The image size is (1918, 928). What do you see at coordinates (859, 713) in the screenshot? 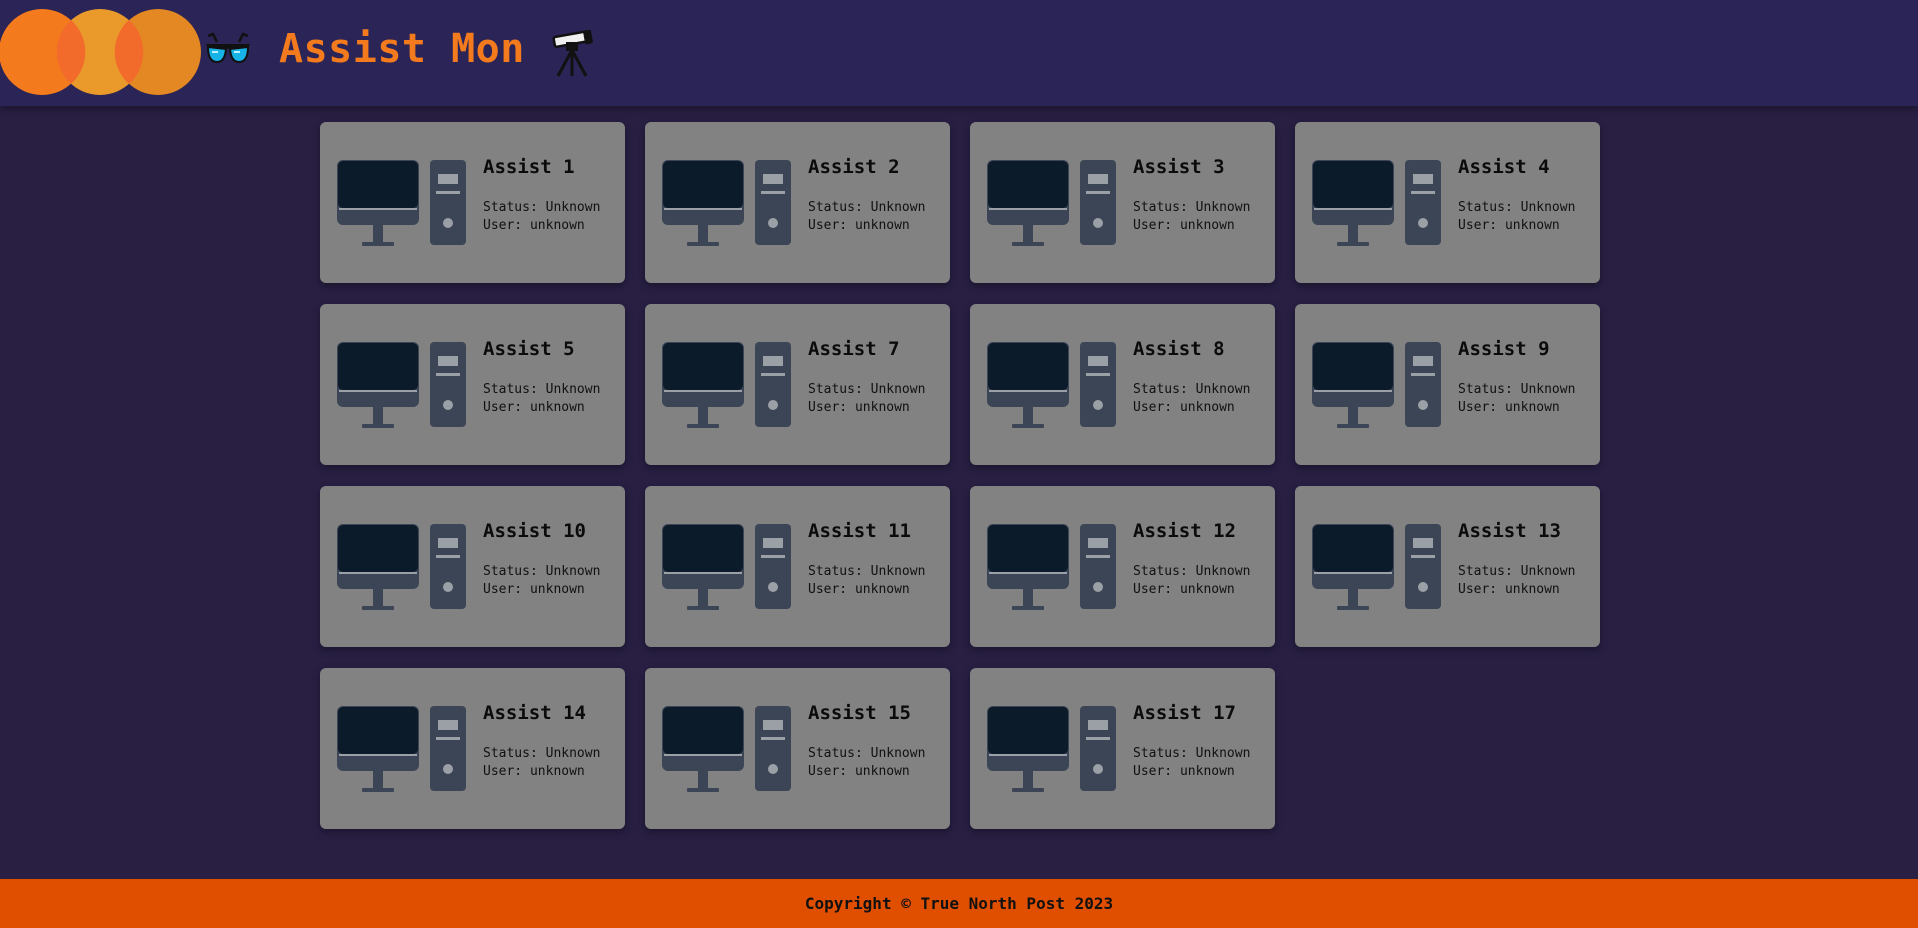
I see `machine-name: Assist 15` at bounding box center [859, 713].